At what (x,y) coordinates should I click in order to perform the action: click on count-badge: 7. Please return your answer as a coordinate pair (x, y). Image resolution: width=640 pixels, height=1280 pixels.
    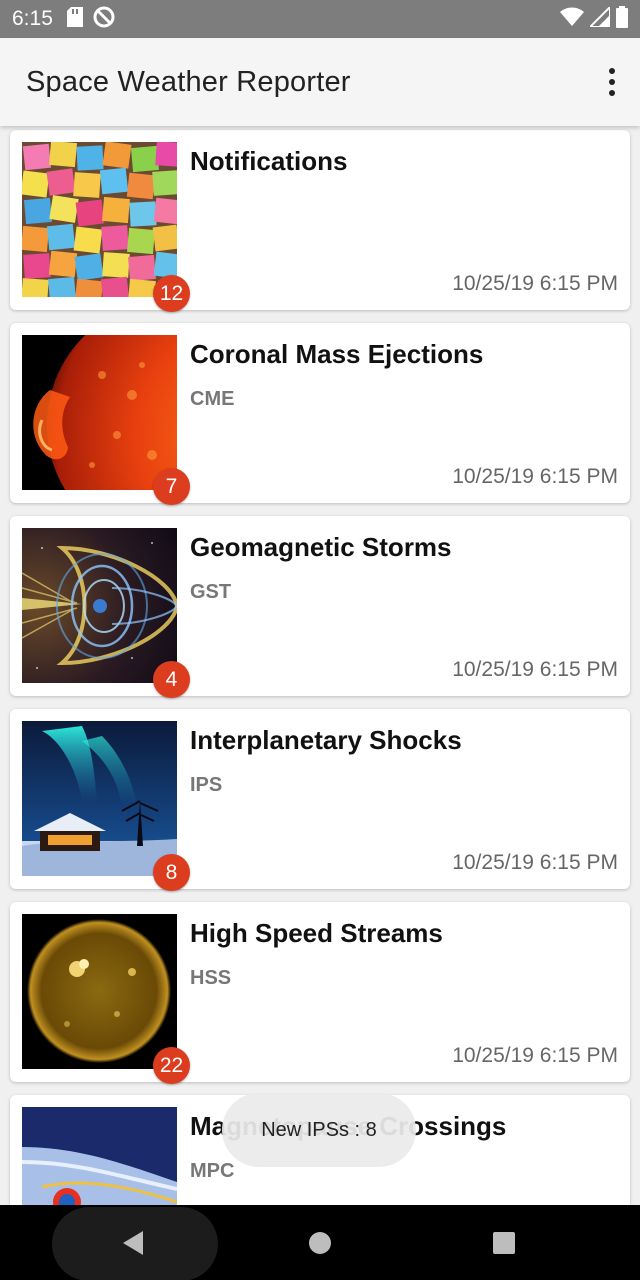
    Looking at the image, I should click on (171, 486).